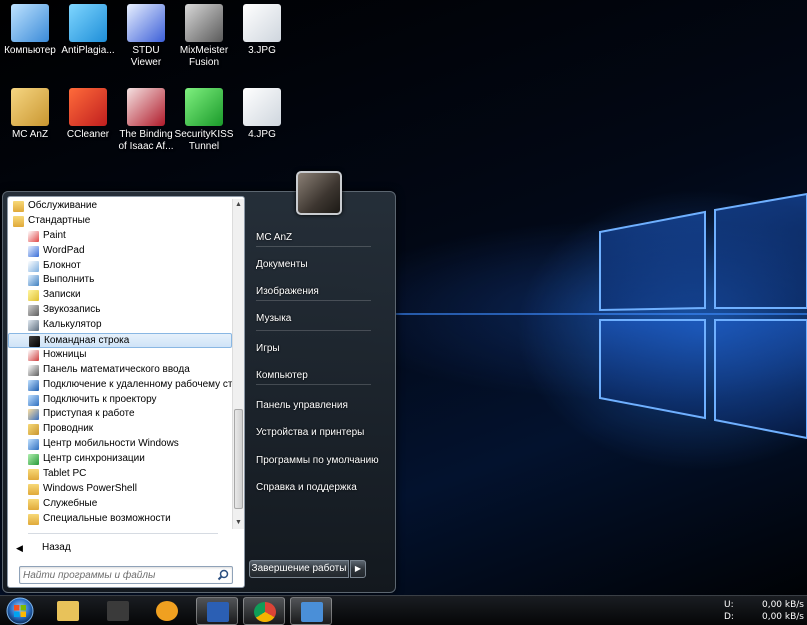  What do you see at coordinates (262, 50) in the screenshot?
I see `desktop-shortcut-label: 3.JPG` at bounding box center [262, 50].